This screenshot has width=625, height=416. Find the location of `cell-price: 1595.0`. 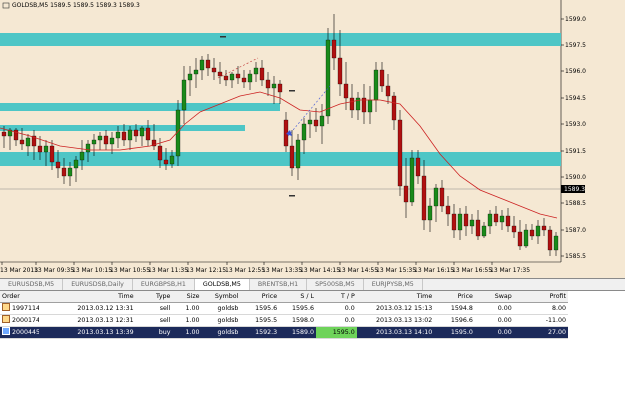

cell-price: 1595.0 is located at coordinates (461, 332).